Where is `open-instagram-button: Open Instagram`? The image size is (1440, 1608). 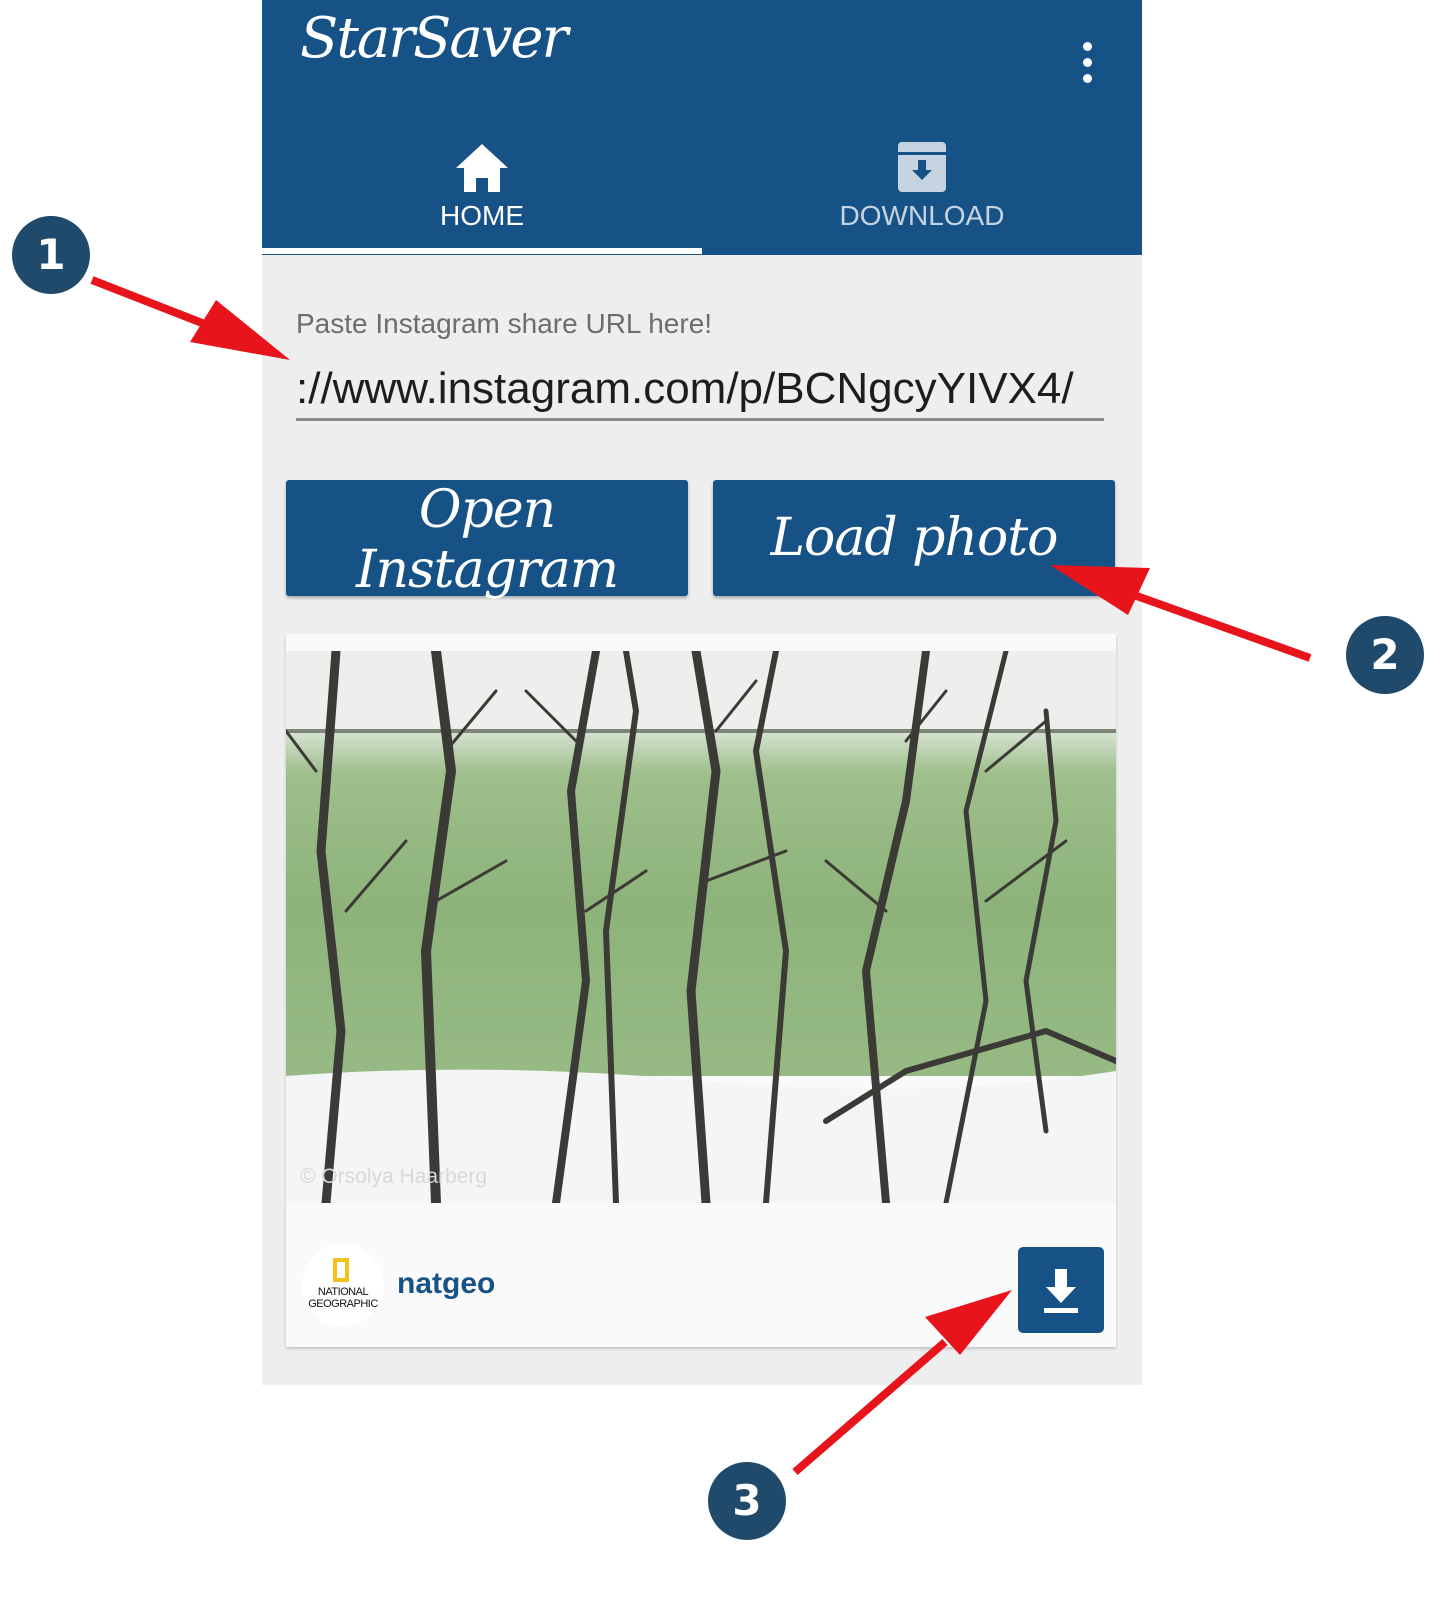 open-instagram-button: Open Instagram is located at coordinates (487, 540).